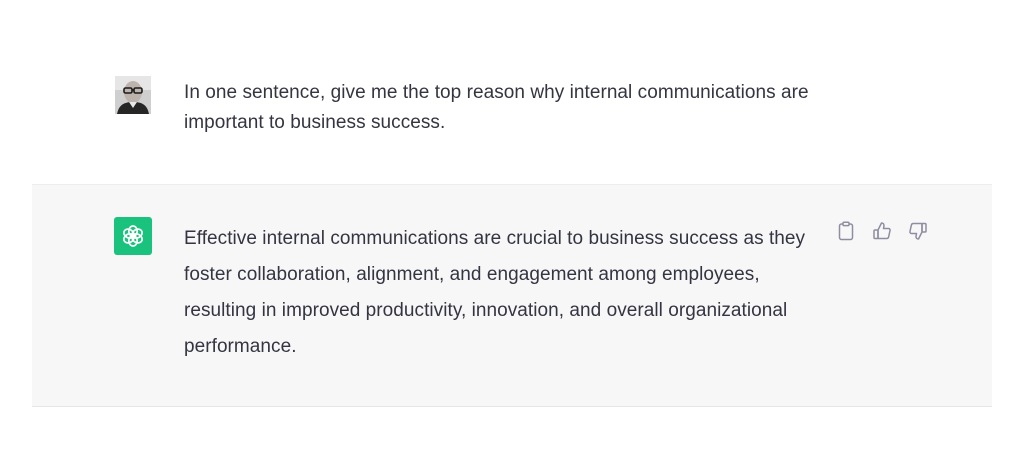  I want to click on user-photo-icon, so click(133, 95).